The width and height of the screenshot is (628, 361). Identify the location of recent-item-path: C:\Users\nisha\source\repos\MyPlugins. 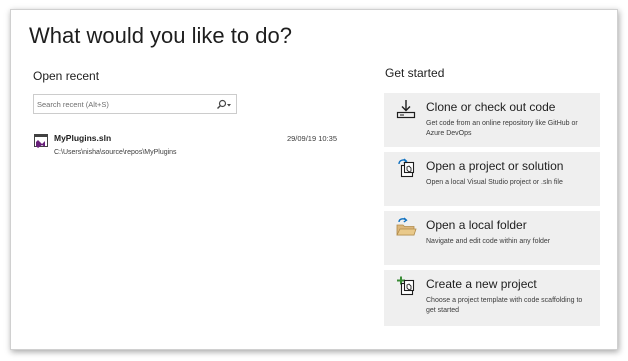
(115, 152).